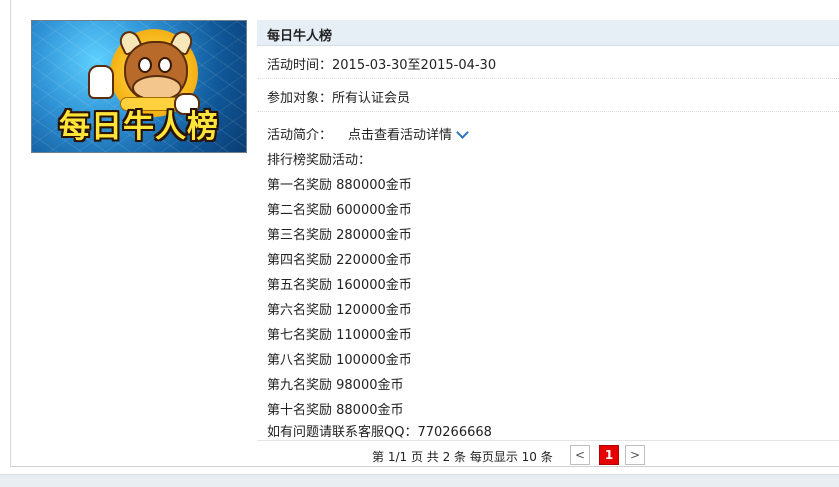  Describe the element at coordinates (382, 65) in the screenshot. I see `event-time: 活动时间：2015-03-30至2015-04-30` at that location.